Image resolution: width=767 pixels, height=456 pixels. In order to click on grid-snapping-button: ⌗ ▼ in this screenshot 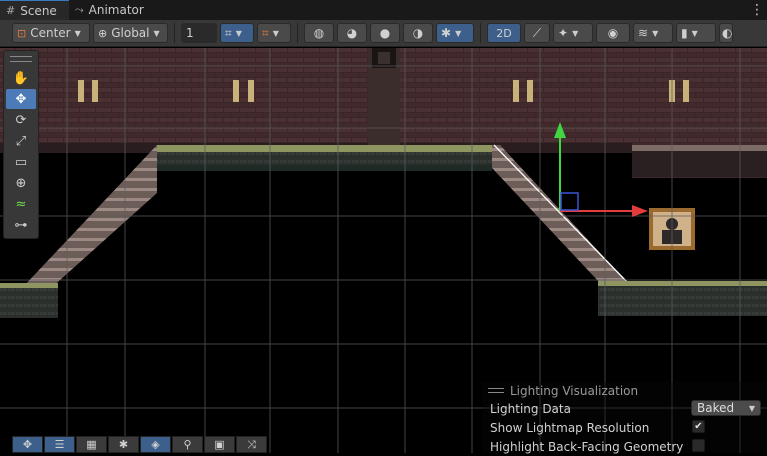, I will do `click(274, 33)`.